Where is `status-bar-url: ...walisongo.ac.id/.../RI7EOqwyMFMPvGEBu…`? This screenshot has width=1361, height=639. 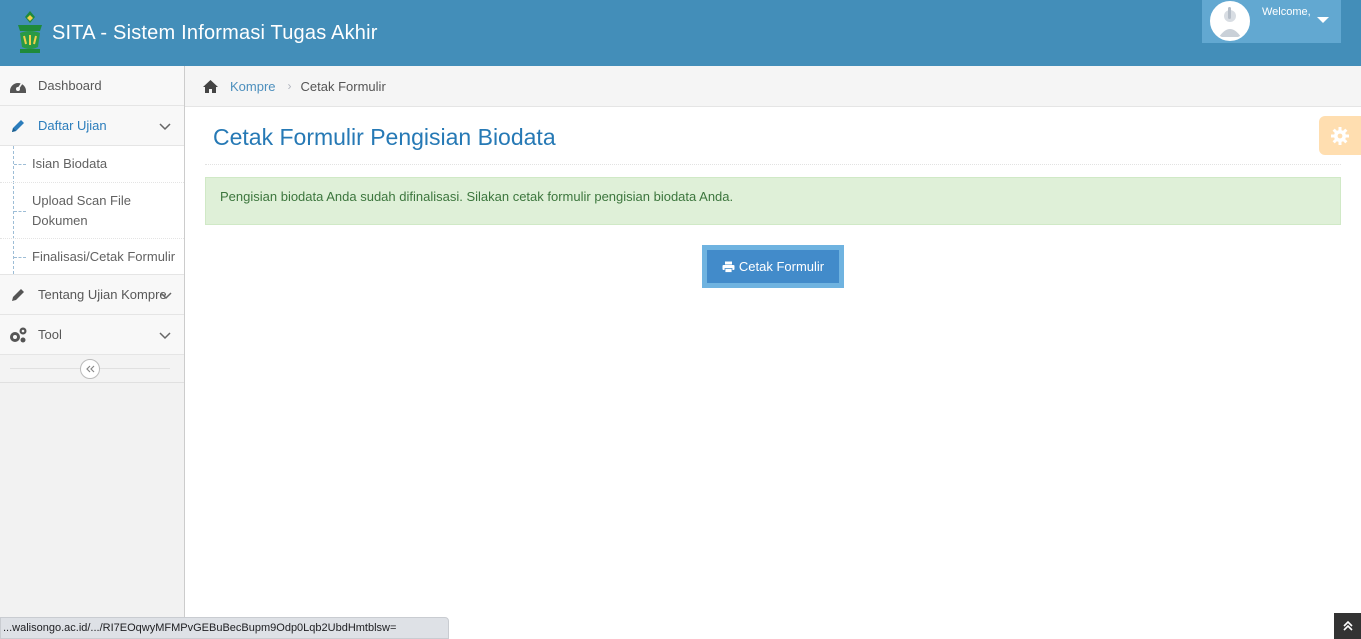
status-bar-url: ...walisongo.ac.id/.../RI7EOqwyMFMPvGEBu… is located at coordinates (224, 628).